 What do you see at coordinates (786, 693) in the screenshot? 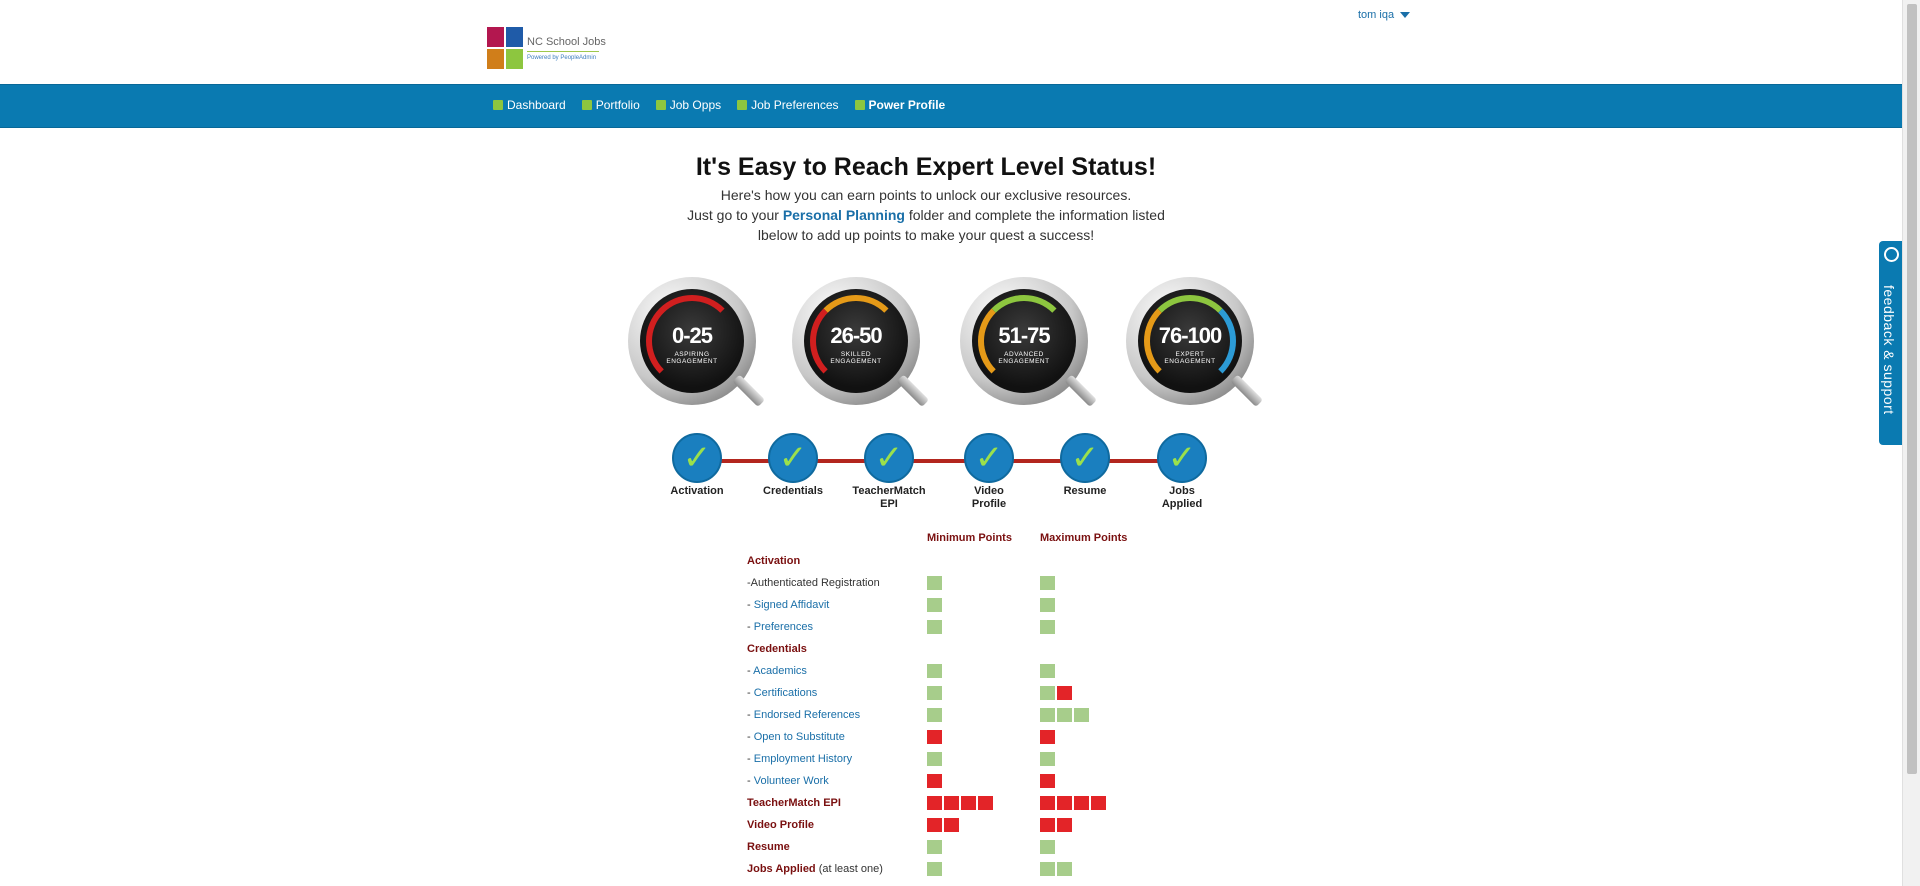
I see `row-link: Certifications` at bounding box center [786, 693].